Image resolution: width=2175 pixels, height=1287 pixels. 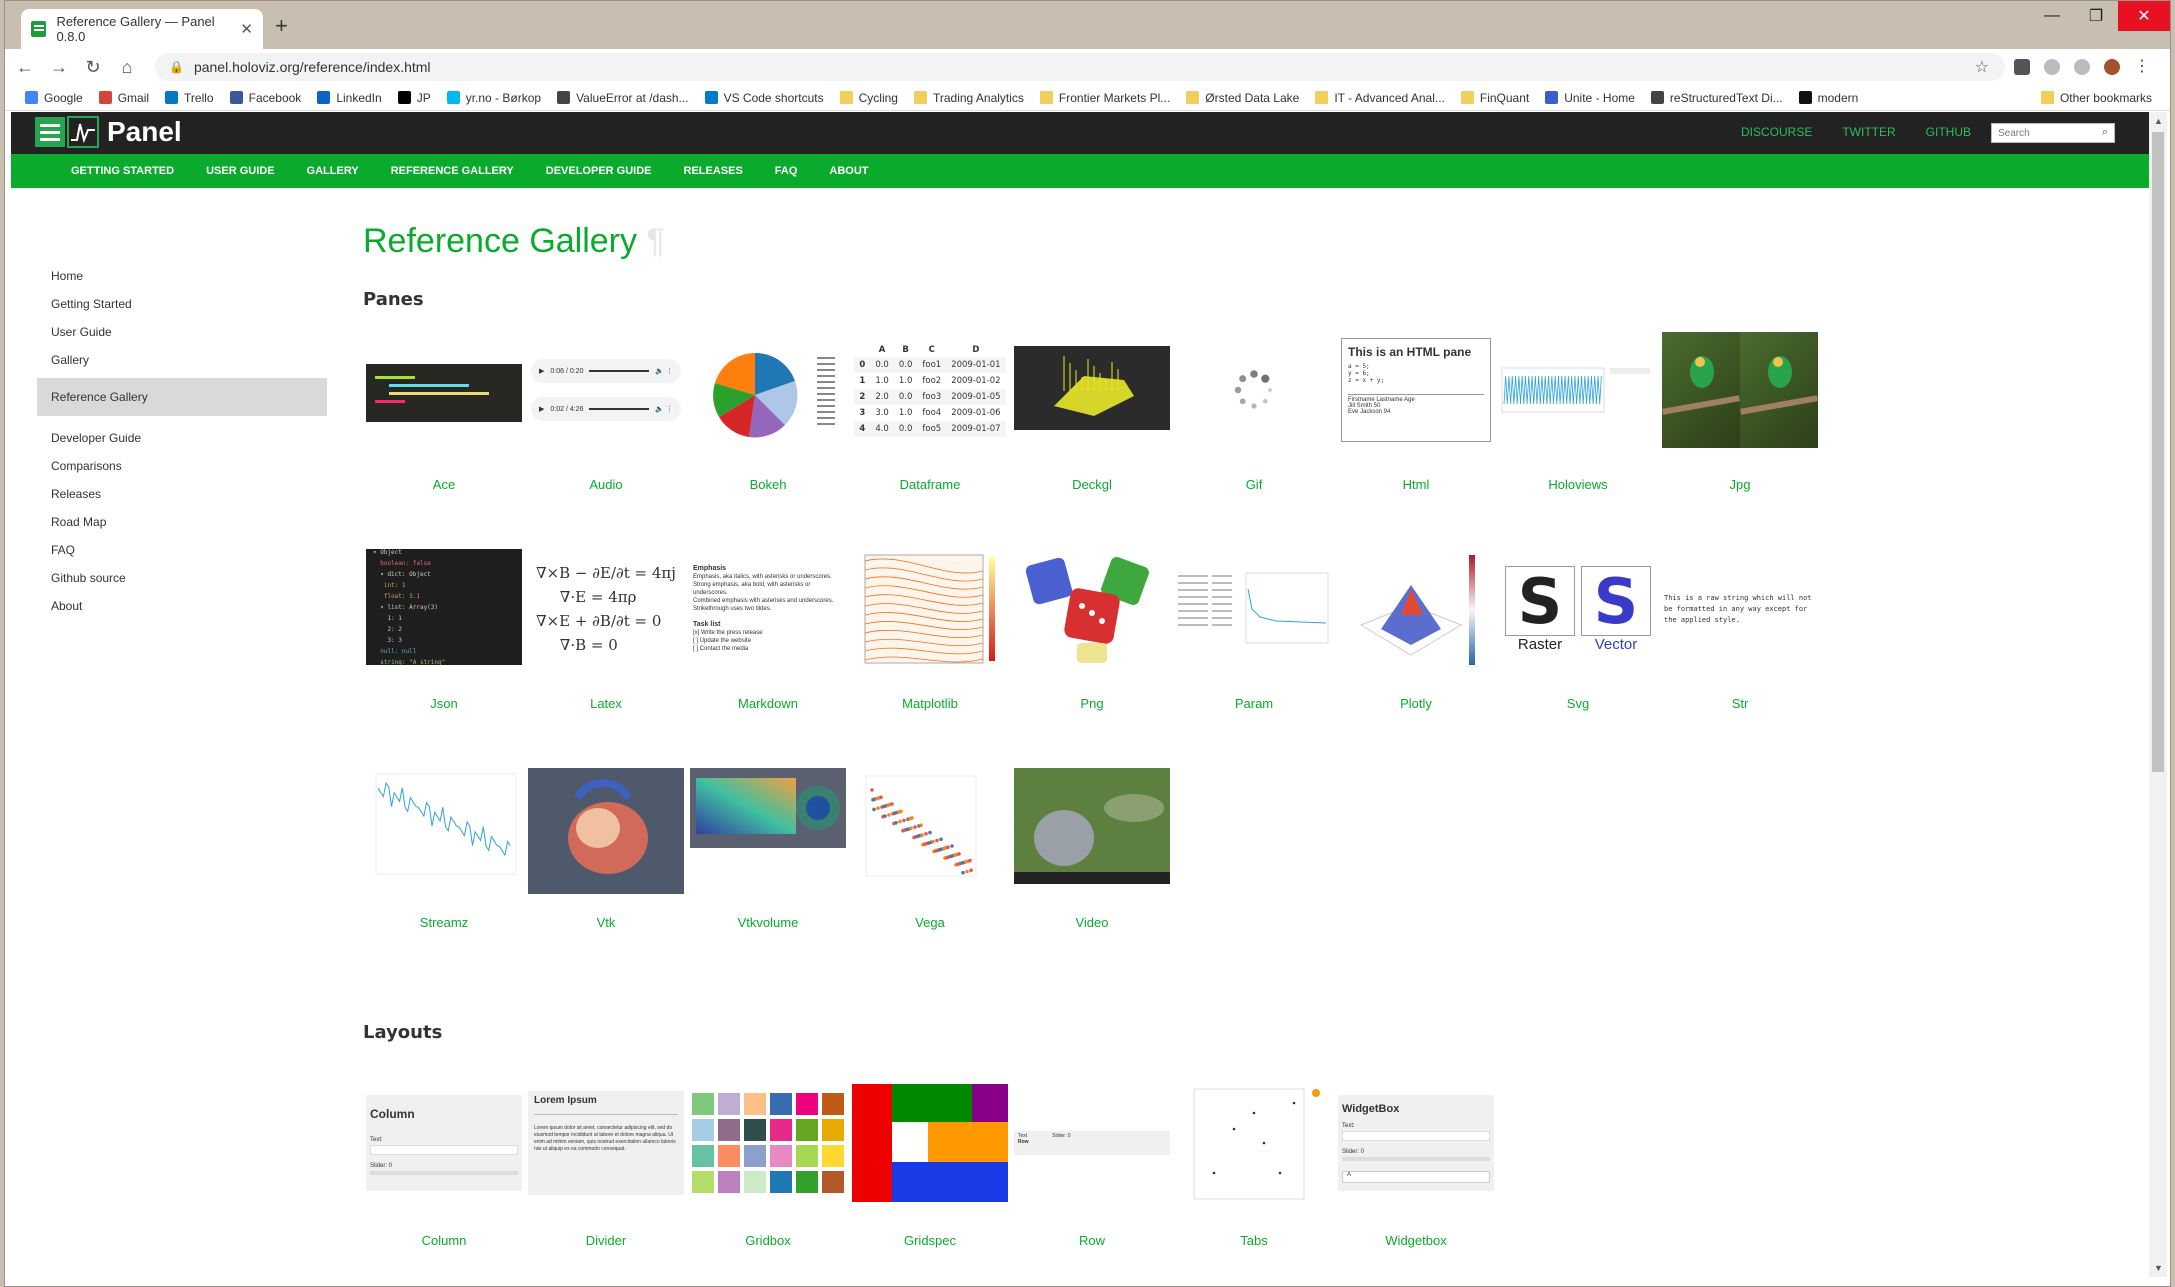 I want to click on twitter-link: TWITTER, so click(x=1868, y=132).